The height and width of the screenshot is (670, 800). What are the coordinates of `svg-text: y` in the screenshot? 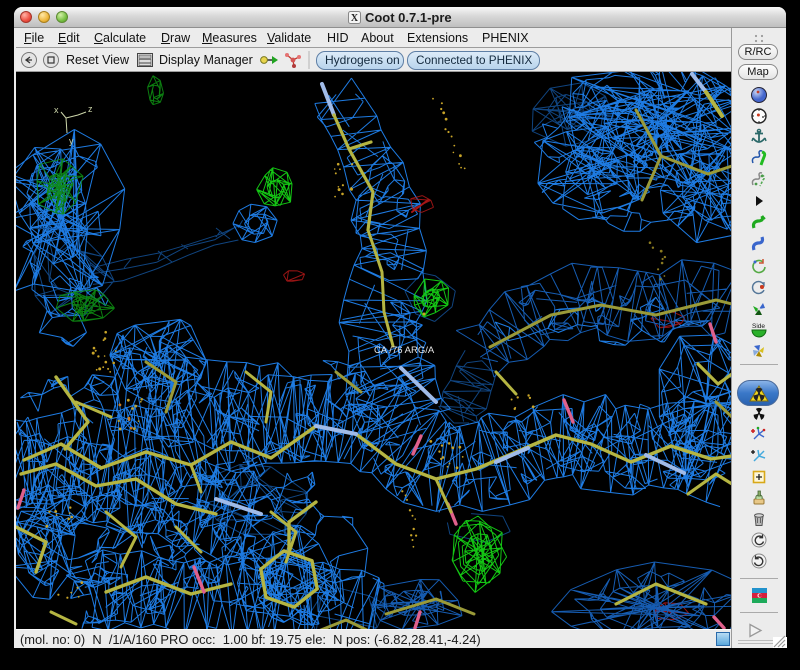 It's located at (71, 141).